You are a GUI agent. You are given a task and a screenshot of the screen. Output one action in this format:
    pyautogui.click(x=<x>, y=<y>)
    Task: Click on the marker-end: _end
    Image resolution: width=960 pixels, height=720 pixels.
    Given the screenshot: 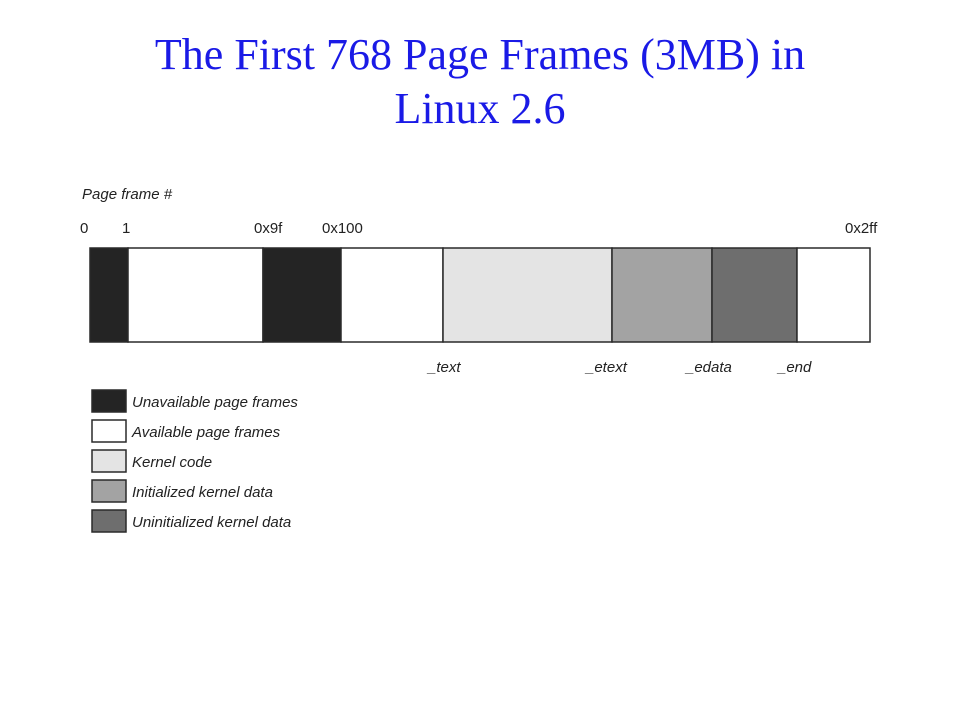 What is the action you would take?
    pyautogui.click(x=794, y=367)
    